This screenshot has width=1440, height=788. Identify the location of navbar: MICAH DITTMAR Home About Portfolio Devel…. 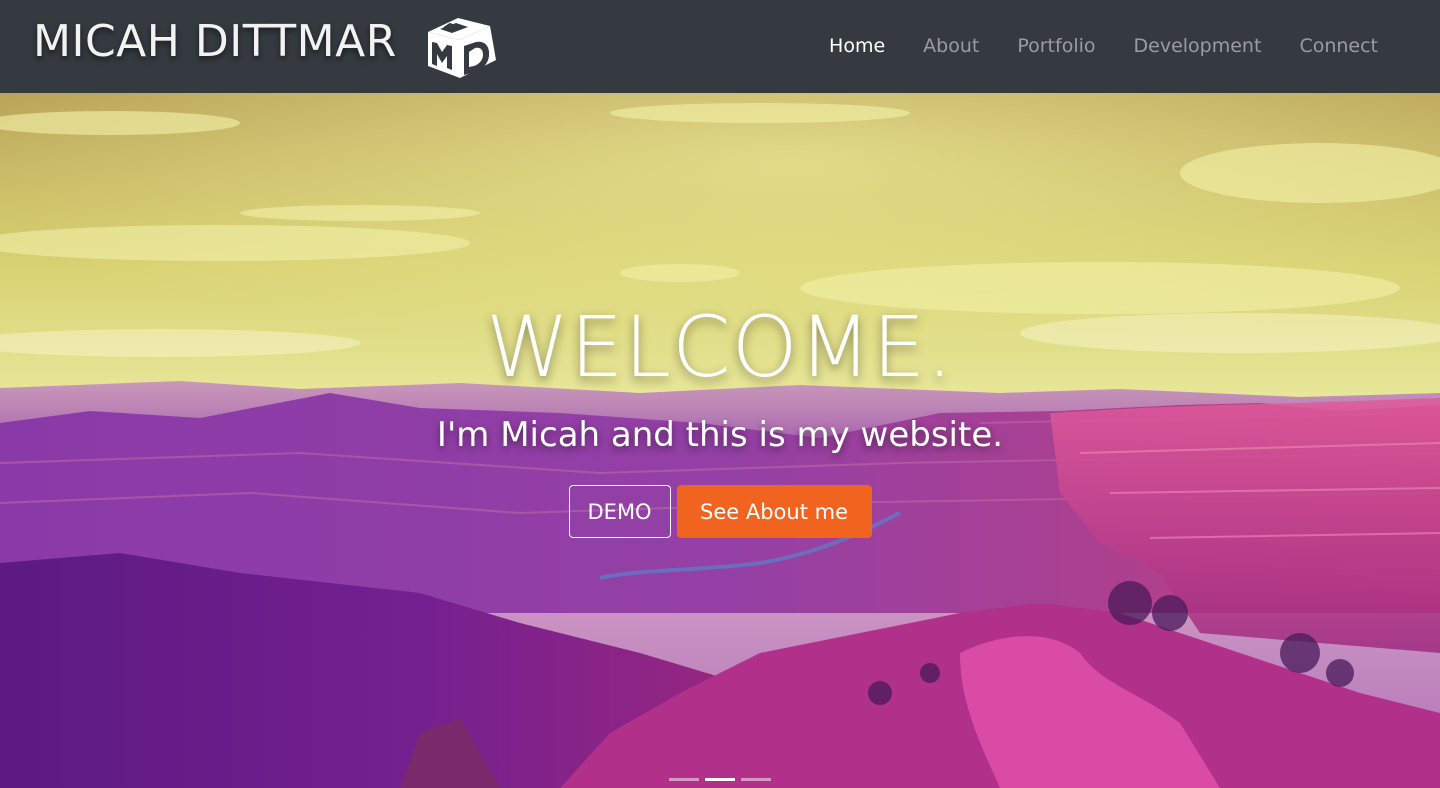
(720, 46).